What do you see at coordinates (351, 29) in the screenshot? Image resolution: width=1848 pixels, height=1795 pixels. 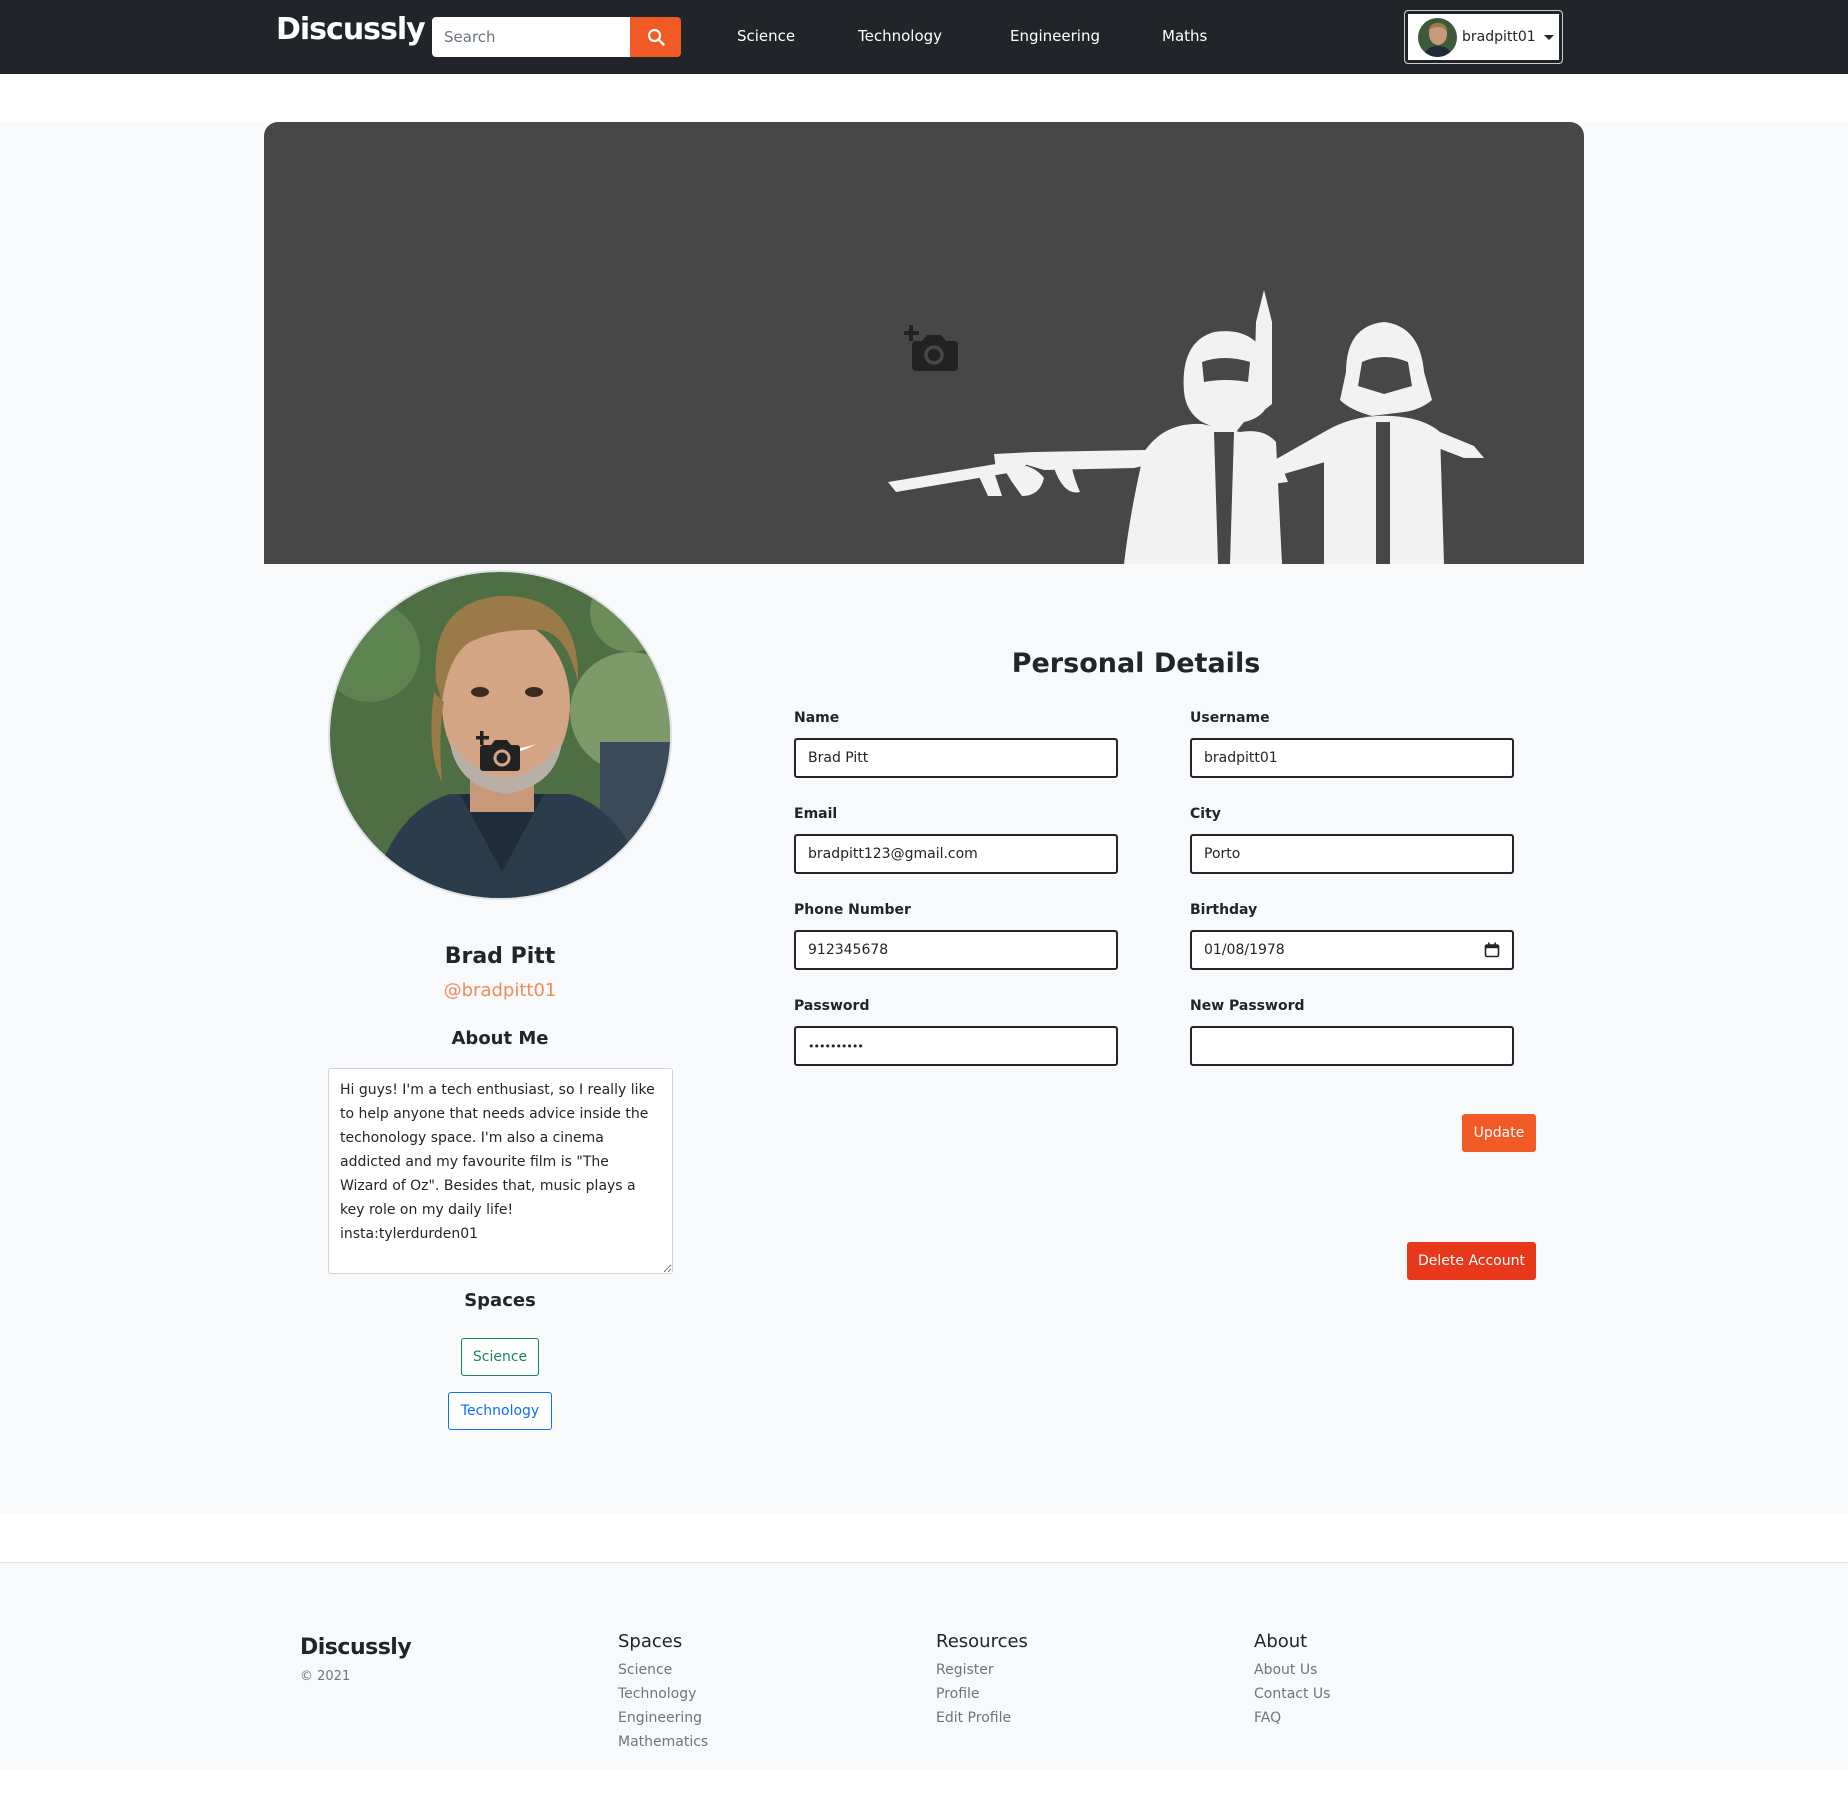 I see `brand-logo: Discussly` at bounding box center [351, 29].